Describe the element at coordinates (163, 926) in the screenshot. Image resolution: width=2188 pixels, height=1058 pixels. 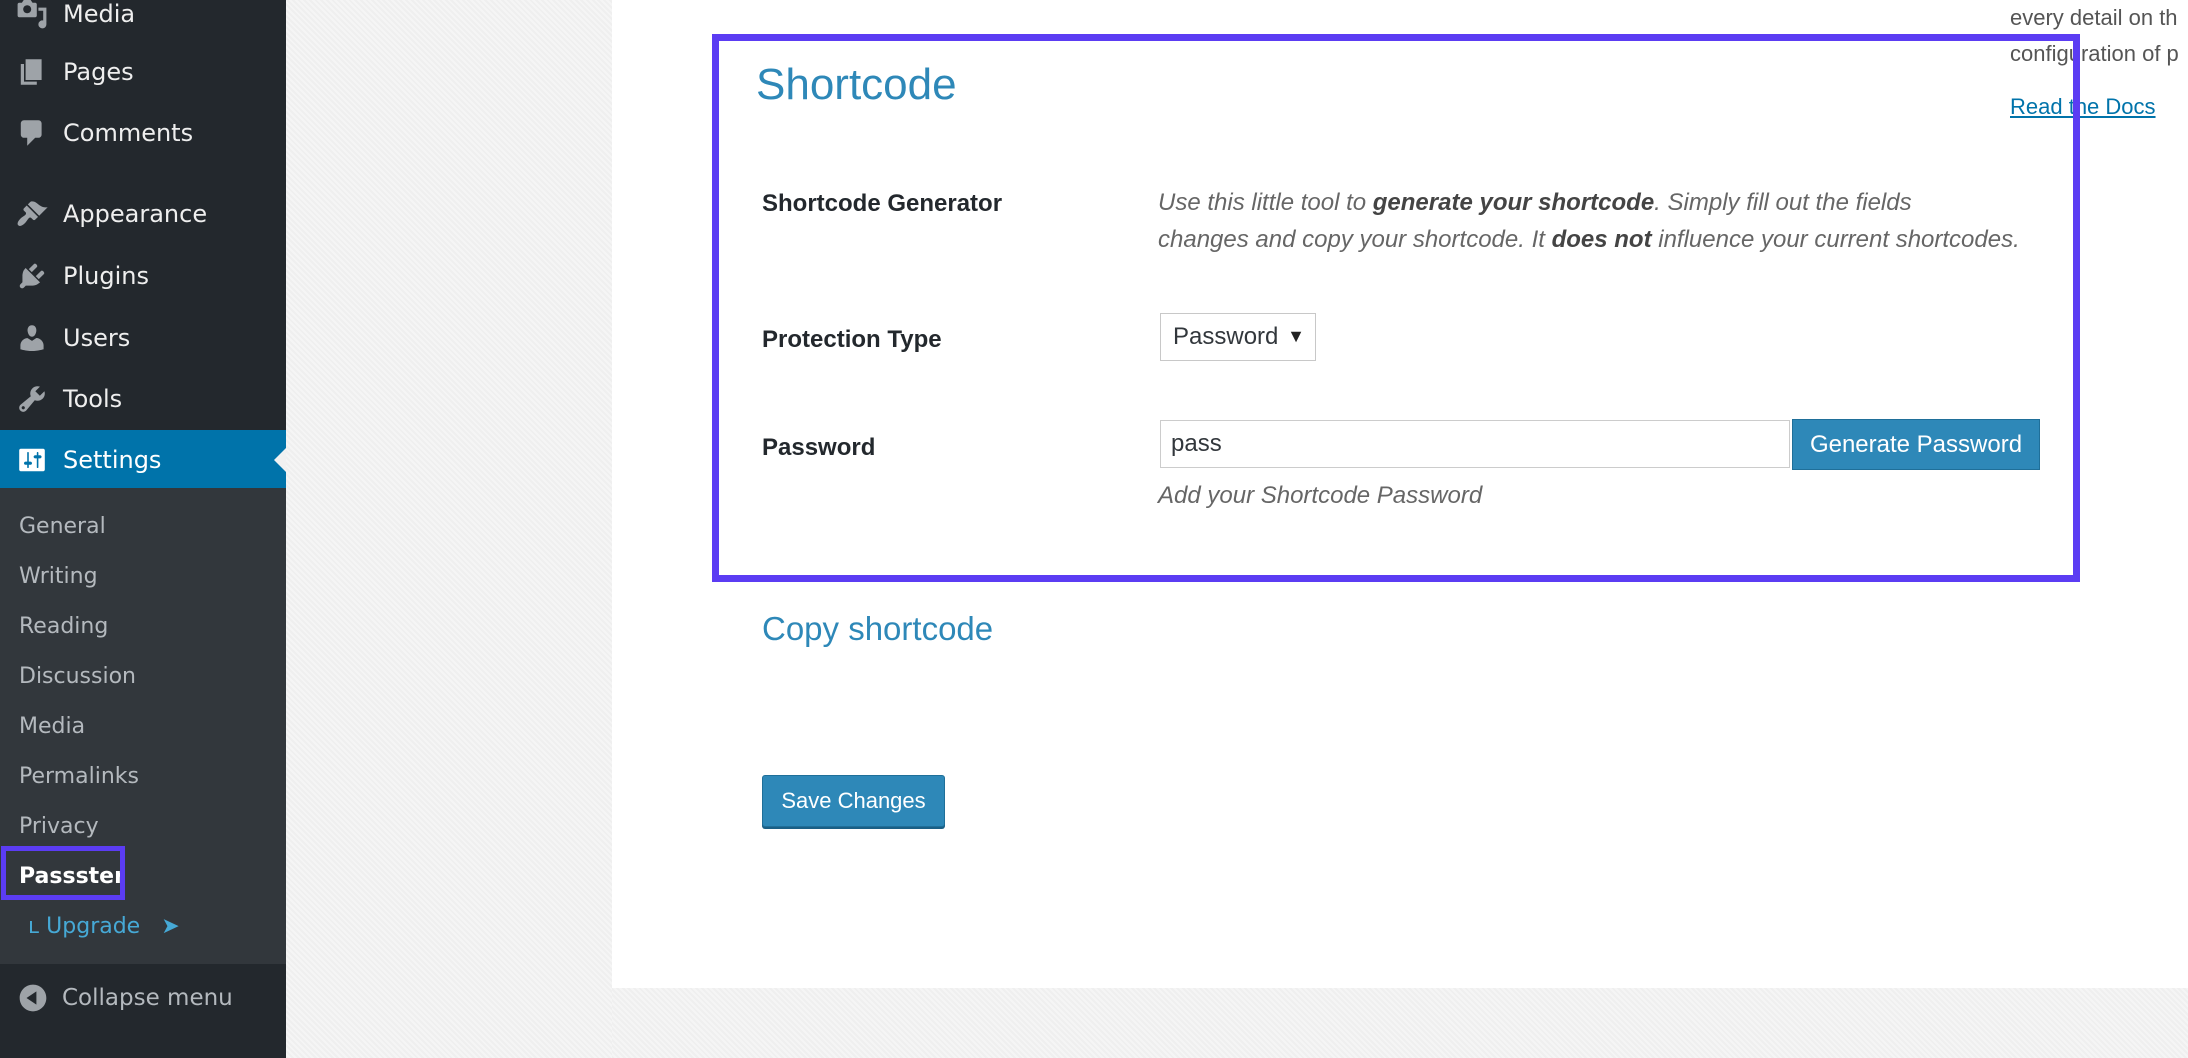
I see `arrow-right-icon: ➤` at that location.